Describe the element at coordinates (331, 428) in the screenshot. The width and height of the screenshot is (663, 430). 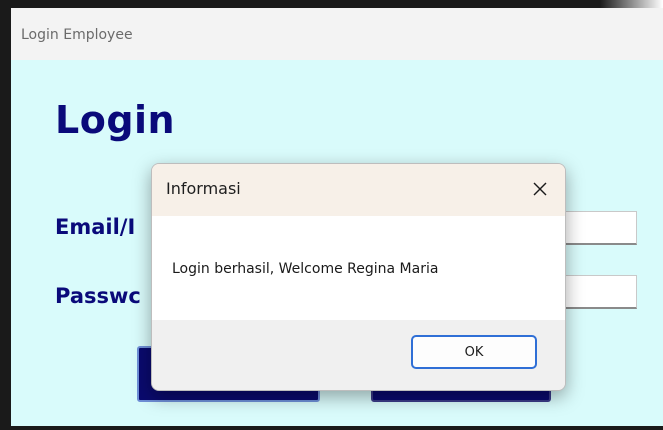
I see `background-edge-bottom` at that location.